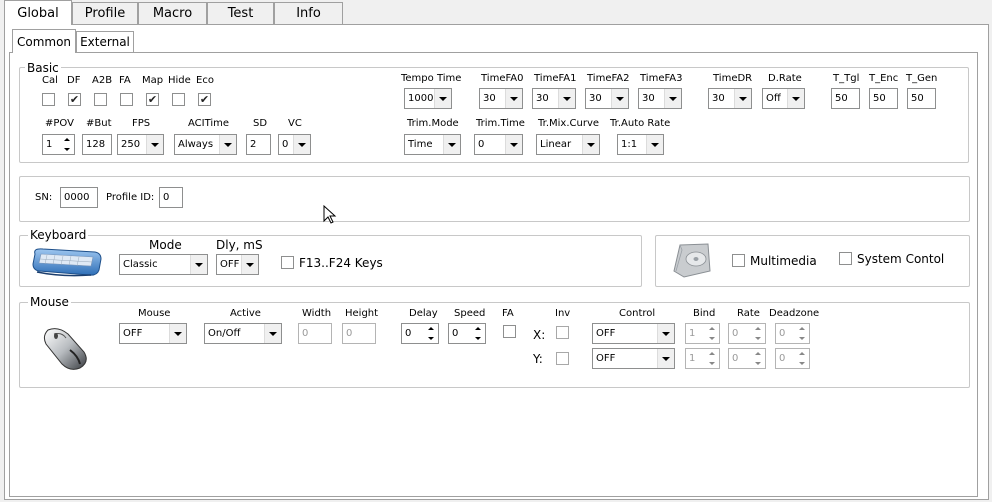 The width and height of the screenshot is (992, 502). I want to click on tab-global: Global, so click(38, 12).